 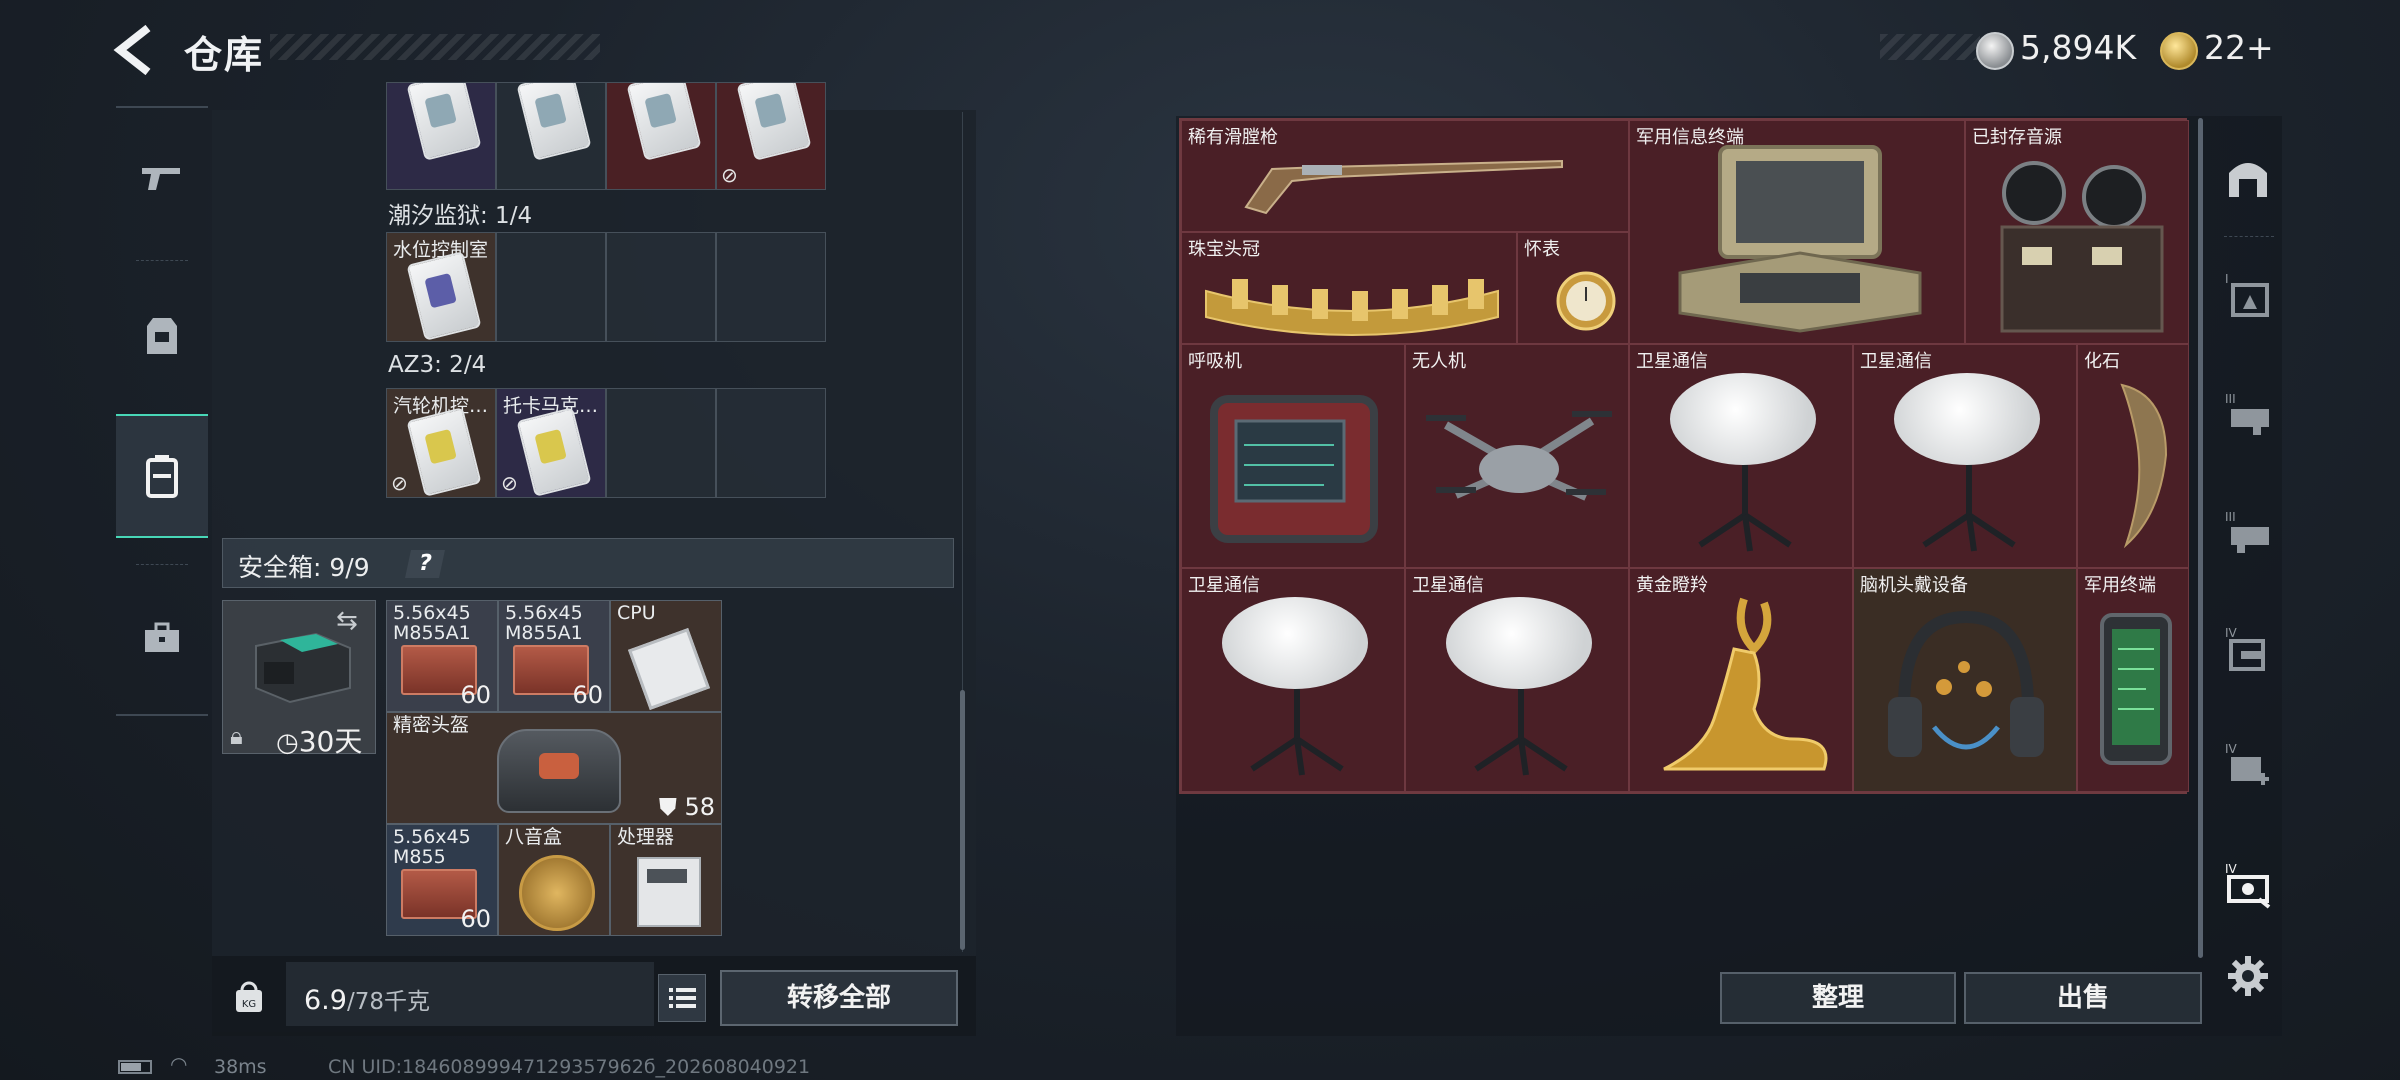 I want to click on backpack-scrollbar, so click(x=962, y=820).